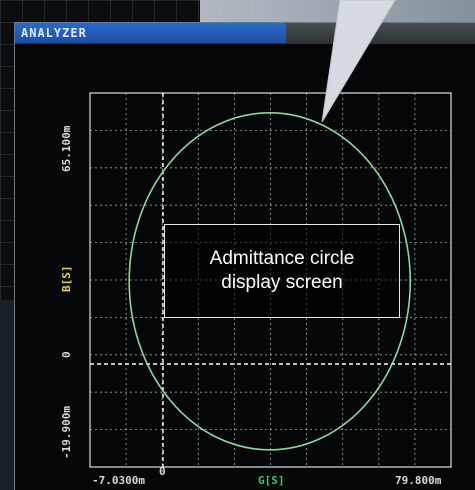  What do you see at coordinates (66, 354) in the screenshot?
I see `y-zero-label: 0` at bounding box center [66, 354].